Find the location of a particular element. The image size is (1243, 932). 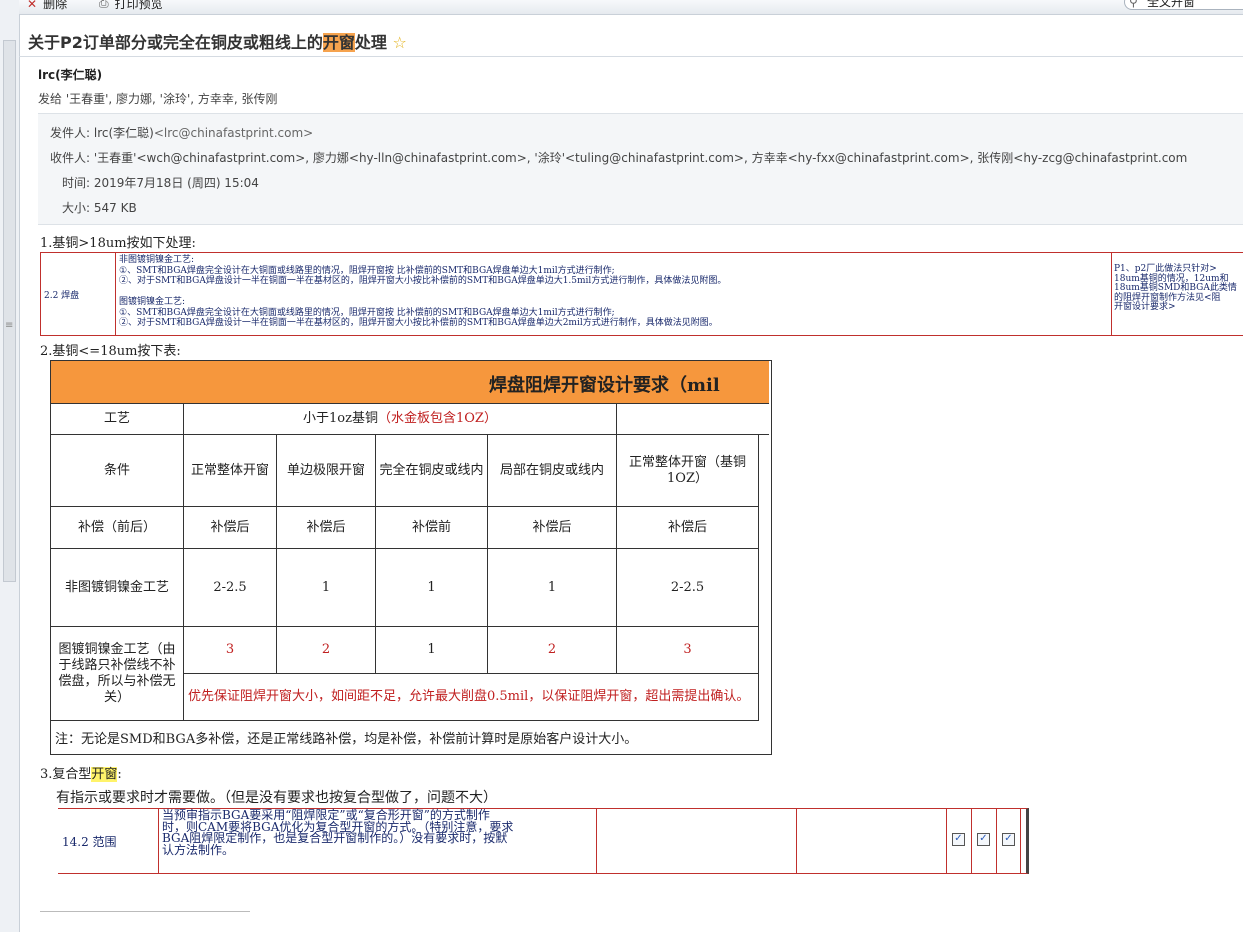

email-subject: 关于P2订单部分或完全在铜皮或粗线上的开窗处理 ☆ is located at coordinates (217, 41).